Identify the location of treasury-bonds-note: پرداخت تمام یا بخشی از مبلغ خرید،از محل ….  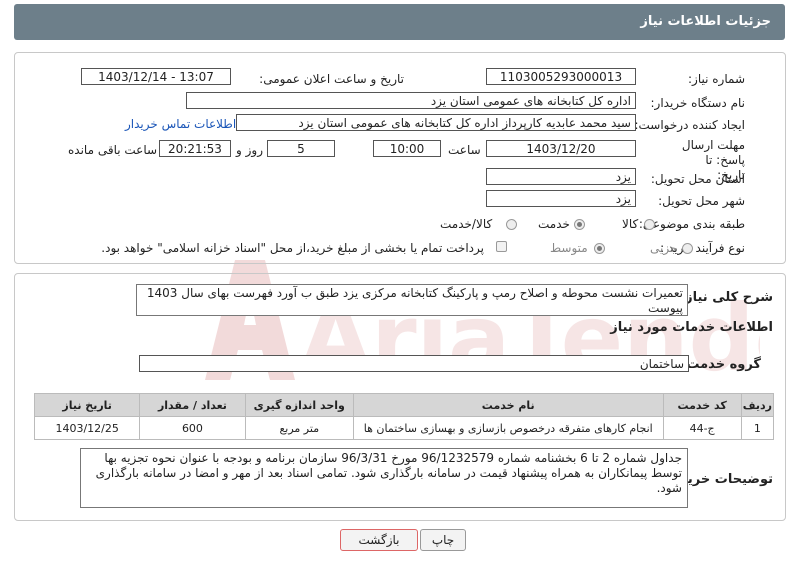
(292, 248).